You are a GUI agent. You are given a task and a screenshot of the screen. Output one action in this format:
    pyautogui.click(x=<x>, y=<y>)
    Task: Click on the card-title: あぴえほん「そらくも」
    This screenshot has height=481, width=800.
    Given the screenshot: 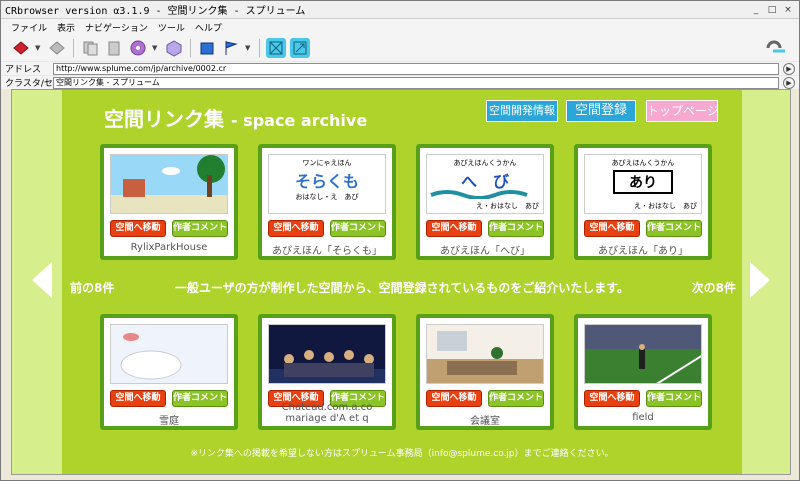 What is the action you would take?
    pyautogui.click(x=327, y=251)
    